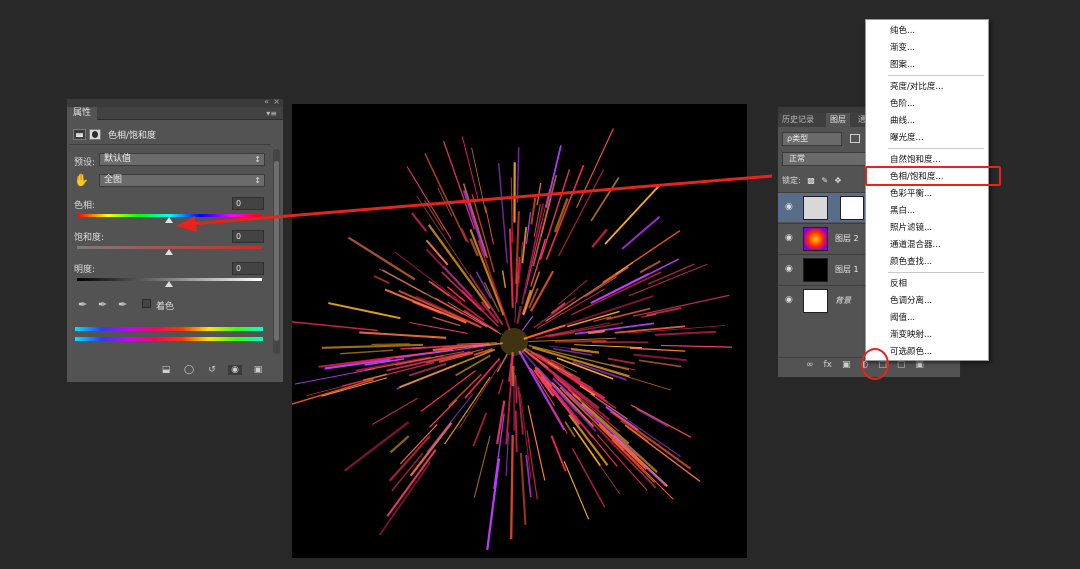  What do you see at coordinates (81, 180) in the screenshot?
I see `targeted-adjustment-hand-icon: ✋` at bounding box center [81, 180].